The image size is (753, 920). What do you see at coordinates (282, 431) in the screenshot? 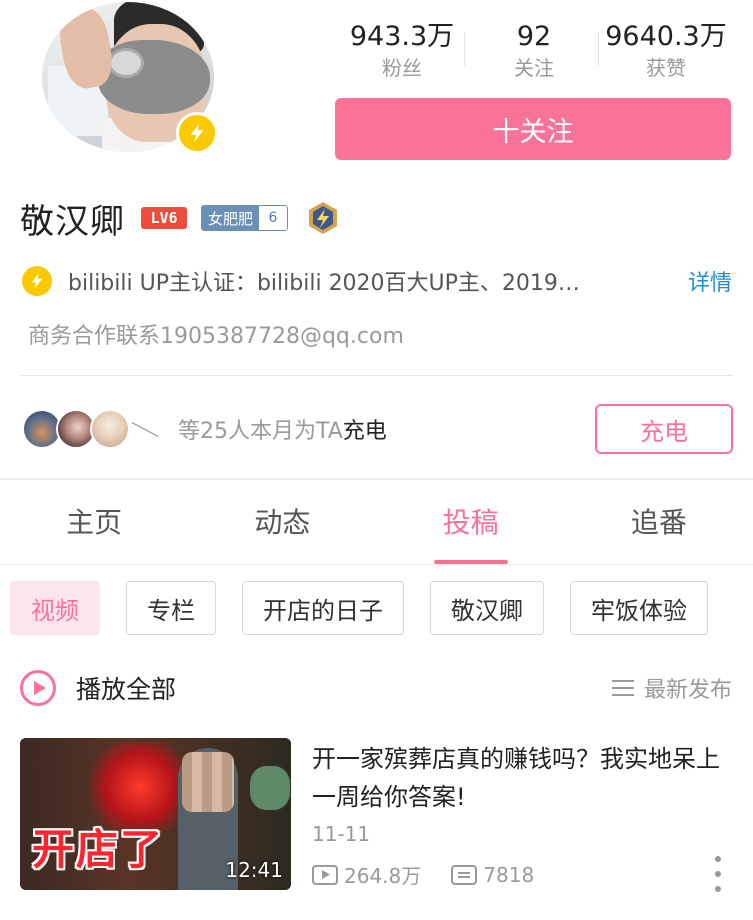
I see `charge-summary: 等25人本月为TA充电` at bounding box center [282, 431].